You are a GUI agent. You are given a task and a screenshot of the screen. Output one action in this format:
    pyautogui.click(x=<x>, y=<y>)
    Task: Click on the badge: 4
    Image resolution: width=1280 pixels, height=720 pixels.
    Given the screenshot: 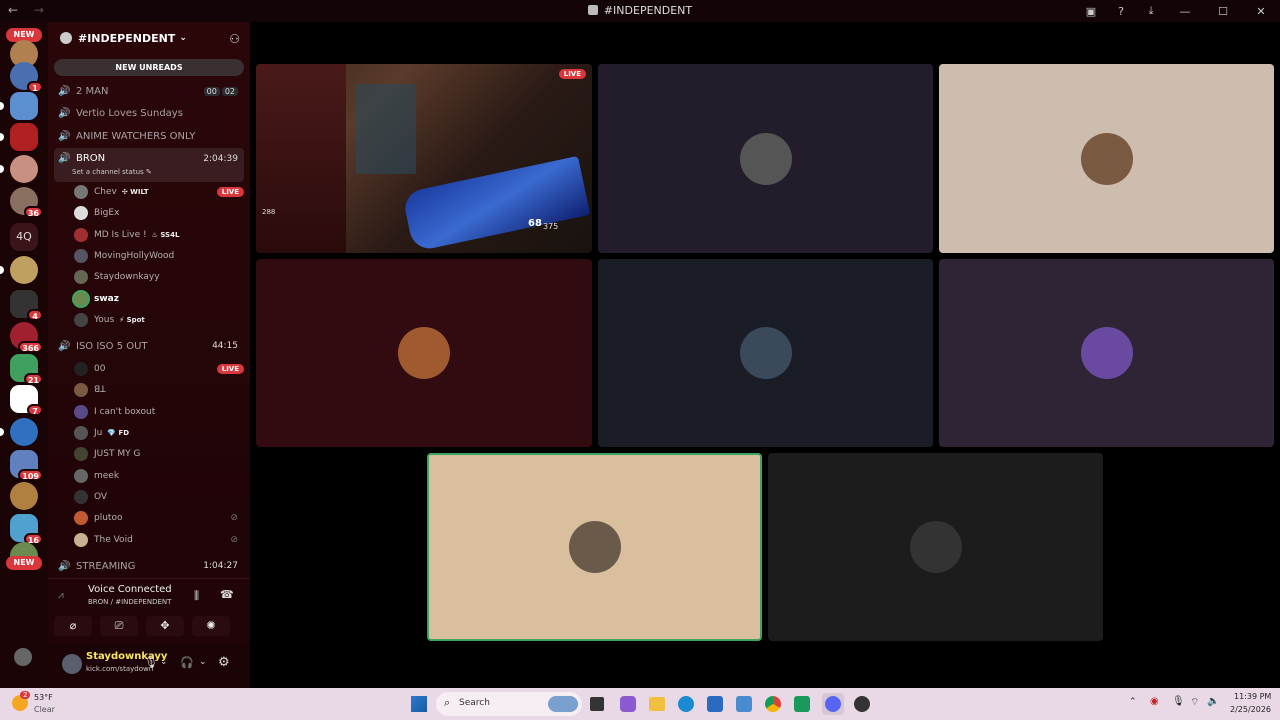 What is the action you would take?
    pyautogui.click(x=35, y=315)
    